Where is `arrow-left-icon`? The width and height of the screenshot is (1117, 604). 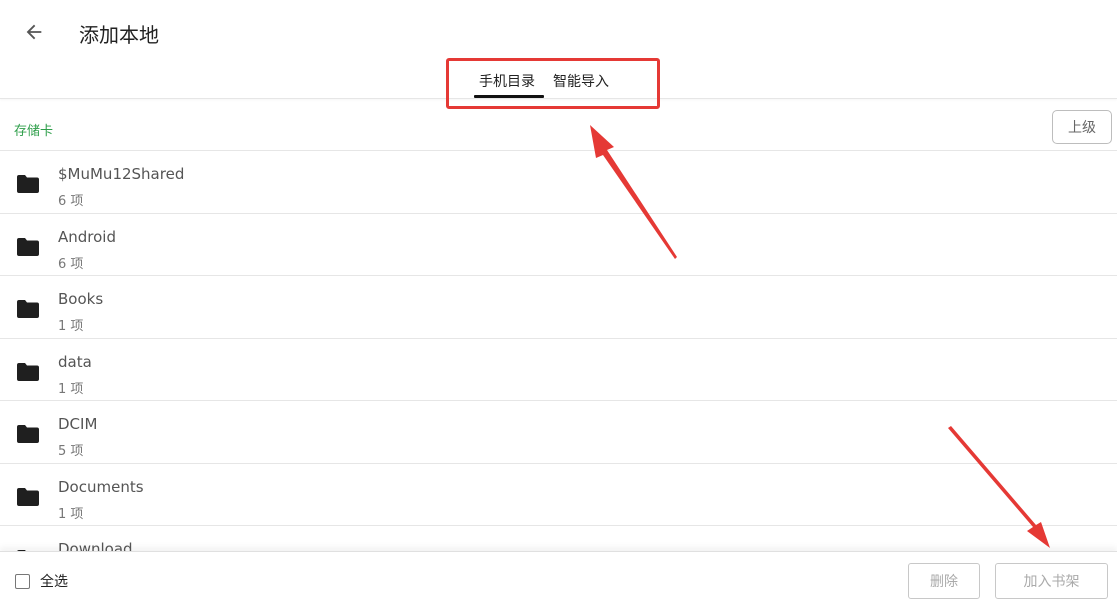
arrow-left-icon is located at coordinates (34, 32).